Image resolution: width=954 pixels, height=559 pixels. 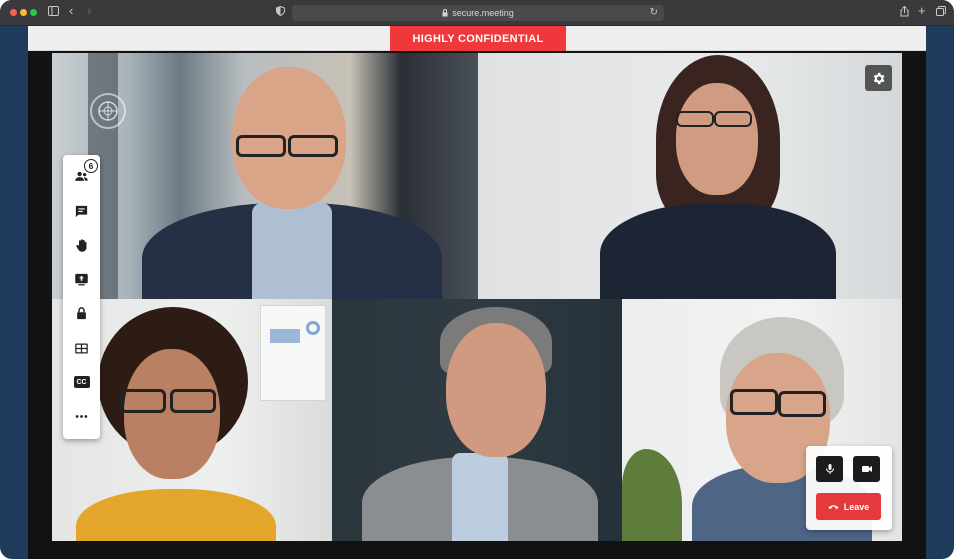 I want to click on participants-count-badge: 6, so click(x=91, y=166).